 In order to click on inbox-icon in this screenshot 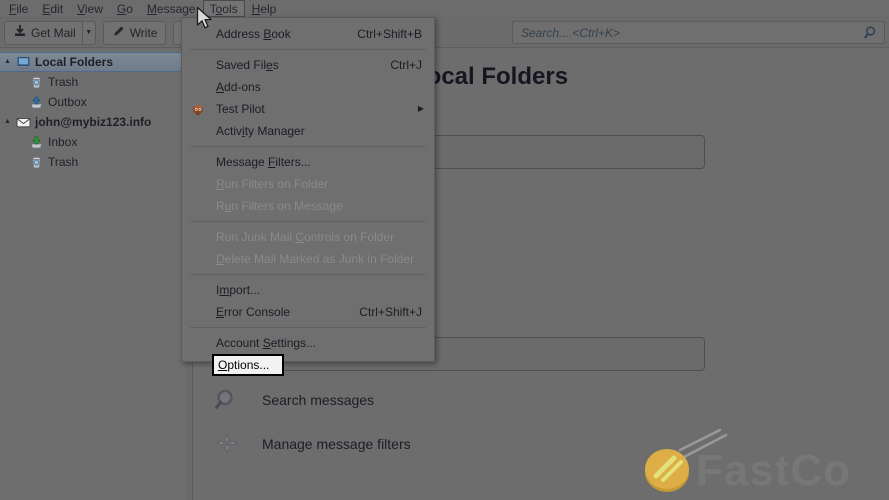, I will do `click(36, 142)`.